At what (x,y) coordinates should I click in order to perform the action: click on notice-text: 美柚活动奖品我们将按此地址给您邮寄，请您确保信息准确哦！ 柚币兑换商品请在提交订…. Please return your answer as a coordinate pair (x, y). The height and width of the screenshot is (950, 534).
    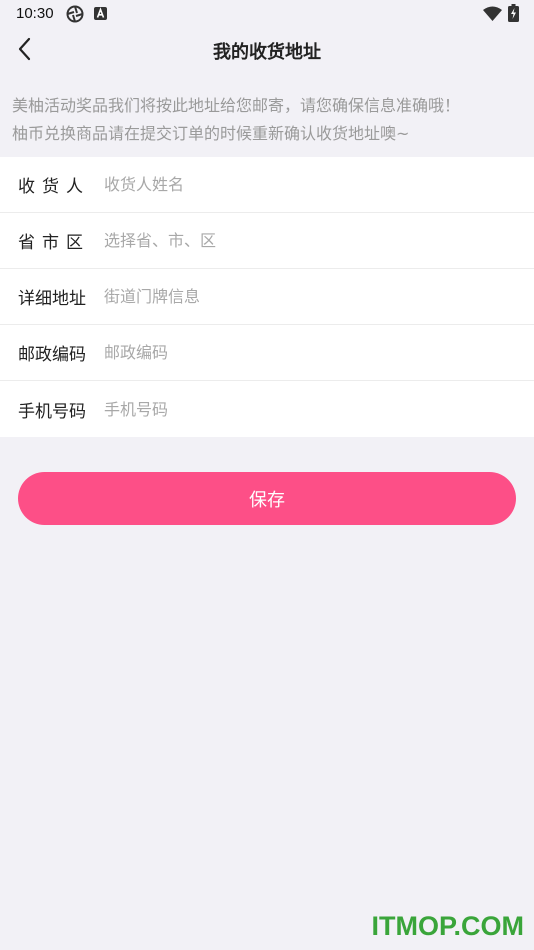
    Looking at the image, I should click on (269, 120).